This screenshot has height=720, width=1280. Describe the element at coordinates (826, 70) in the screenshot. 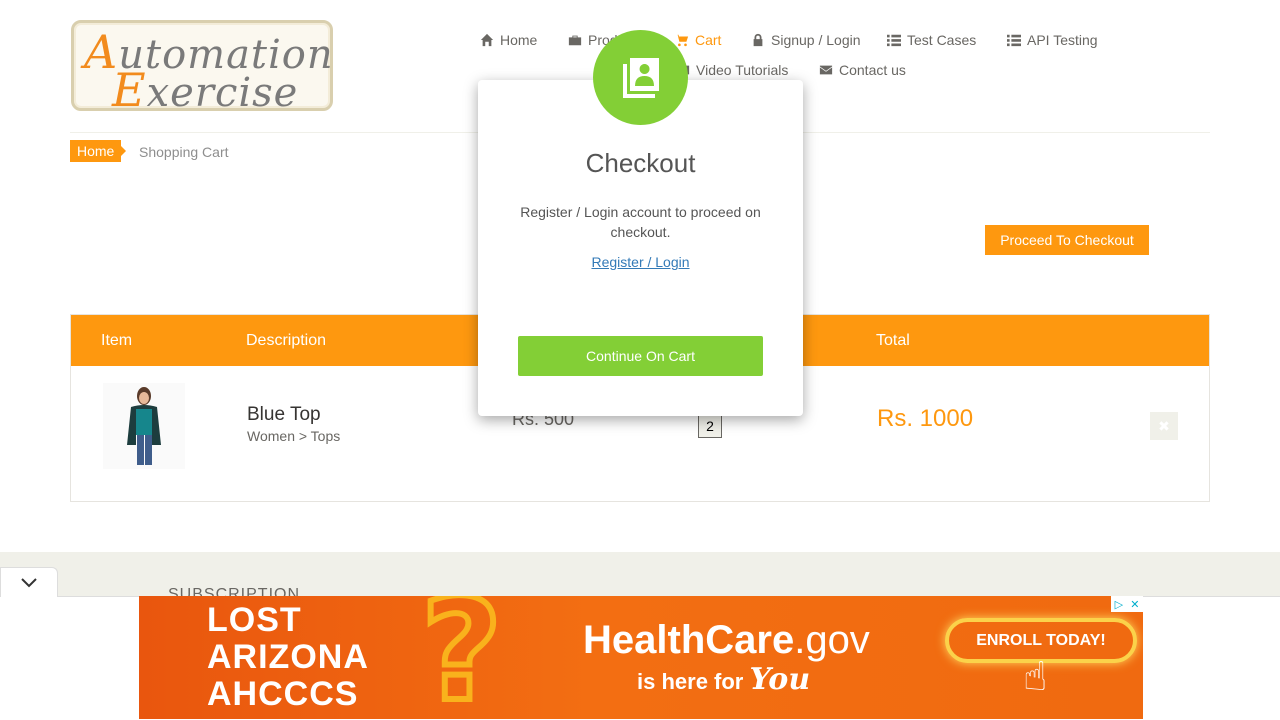

I see `envelope-icon` at that location.